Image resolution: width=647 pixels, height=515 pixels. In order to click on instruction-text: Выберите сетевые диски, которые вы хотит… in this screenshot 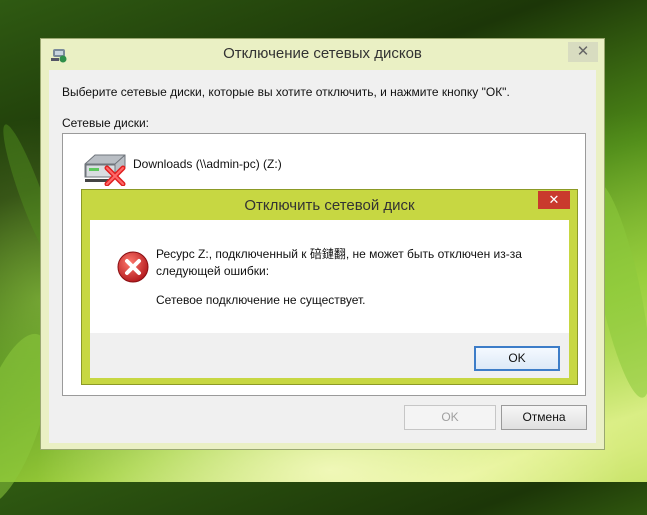, I will do `click(286, 92)`.